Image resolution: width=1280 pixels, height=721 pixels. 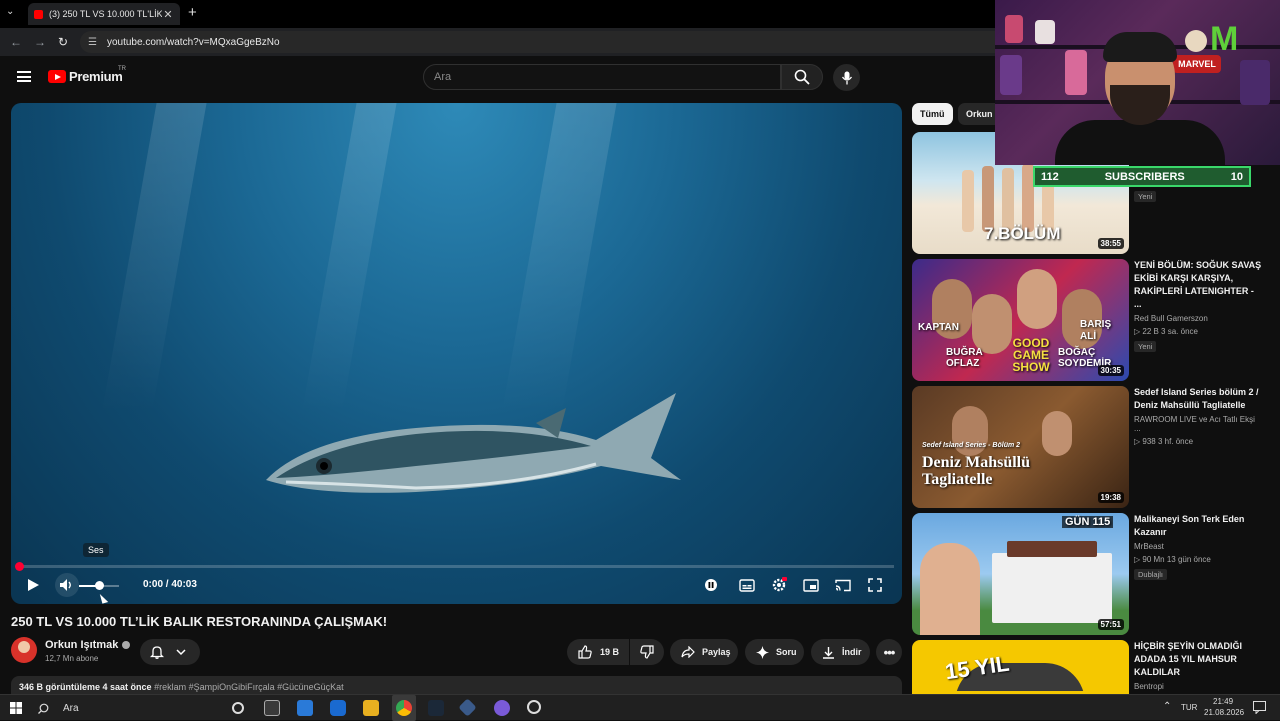 I want to click on tab-title: (3) 250 TL VS 10.000 TL'LİK BALI, so click(x=105, y=14).